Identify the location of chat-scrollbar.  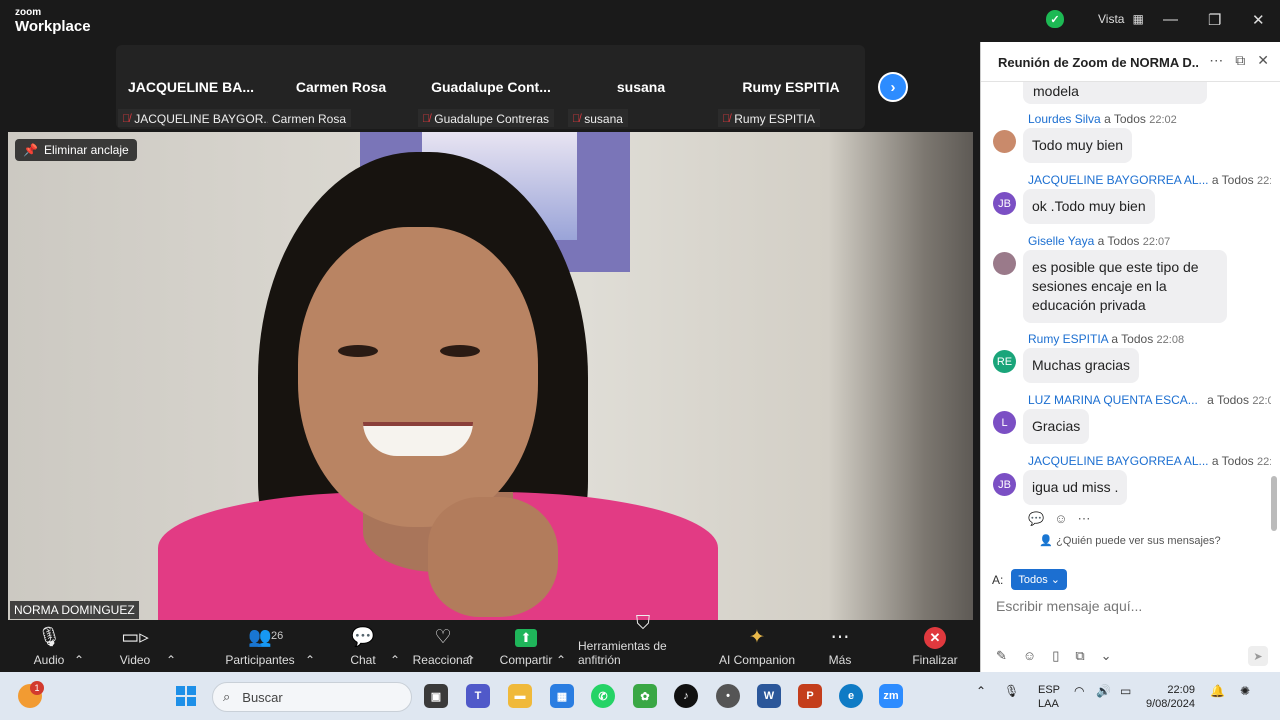
(1274, 503).